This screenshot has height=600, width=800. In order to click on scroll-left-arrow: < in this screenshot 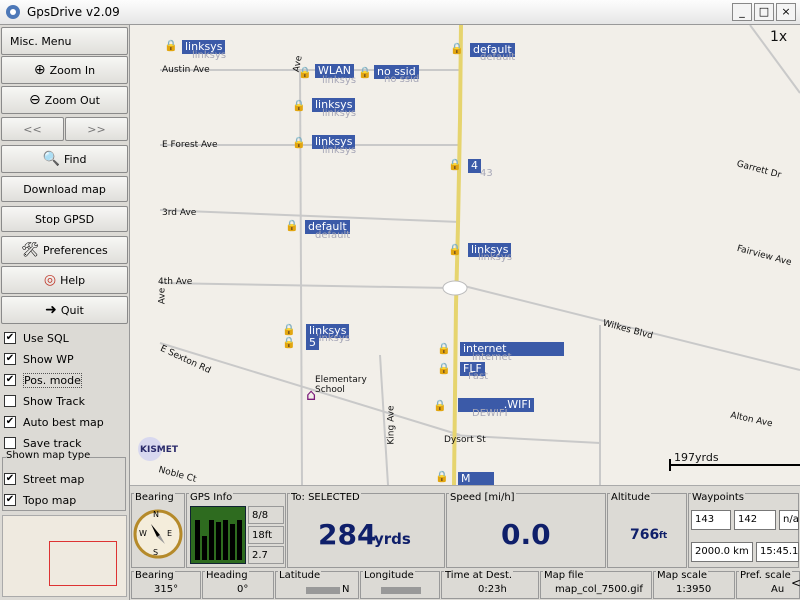, I will do `click(795, 583)`.